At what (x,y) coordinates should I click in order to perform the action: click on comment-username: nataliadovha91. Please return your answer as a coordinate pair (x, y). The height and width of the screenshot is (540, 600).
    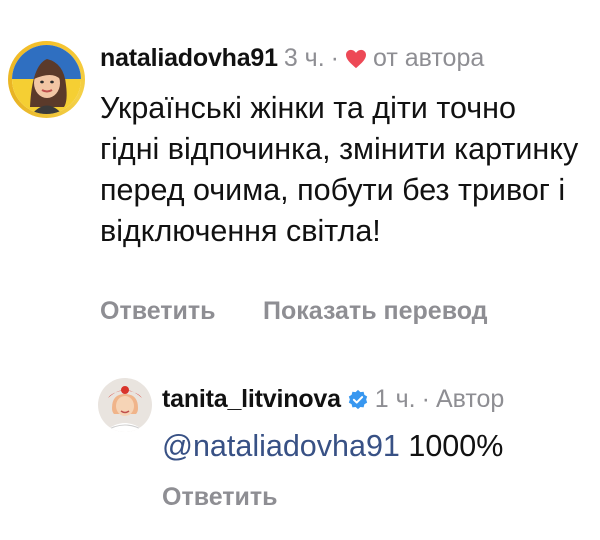
    Looking at the image, I should click on (189, 58).